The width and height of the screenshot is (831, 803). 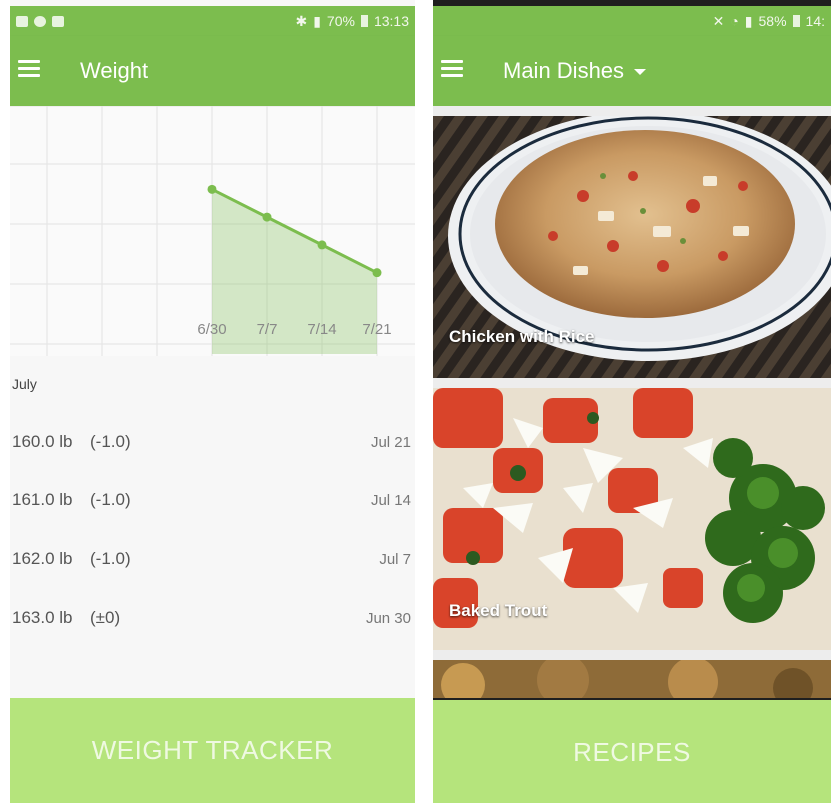 I want to click on gallery-icon, so click(x=22, y=21).